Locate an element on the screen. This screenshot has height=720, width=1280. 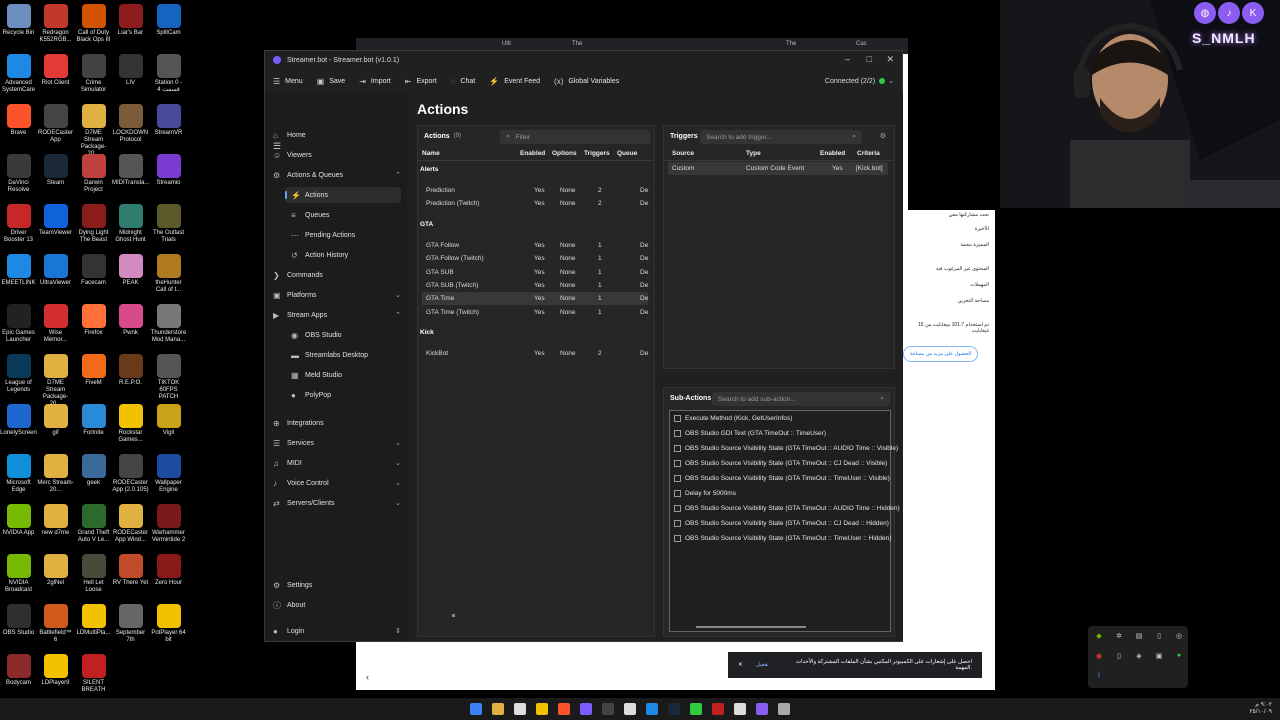
action-group-header: Kick is located at coordinates (426, 332).